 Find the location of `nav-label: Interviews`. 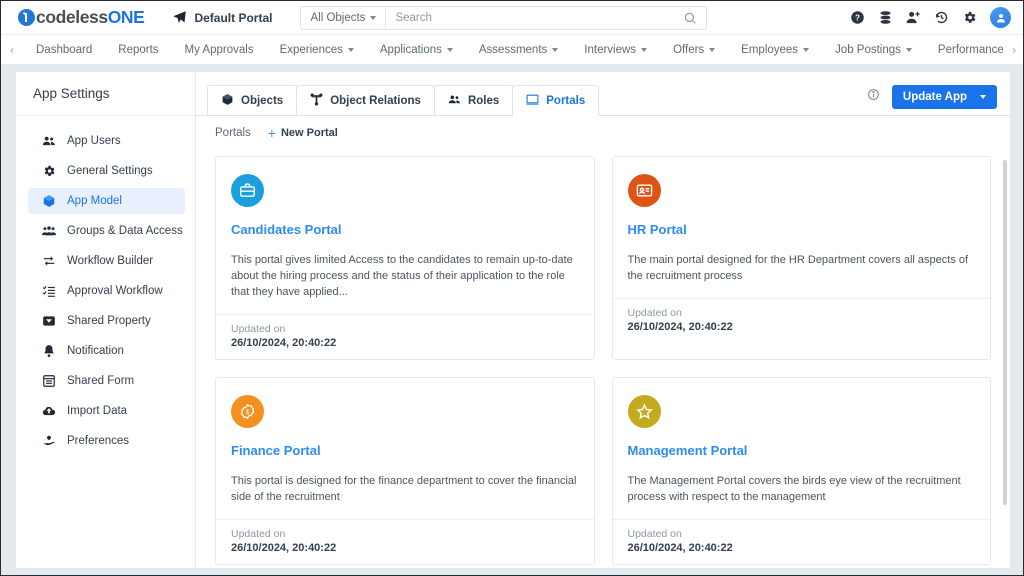

nav-label: Interviews is located at coordinates (610, 49).